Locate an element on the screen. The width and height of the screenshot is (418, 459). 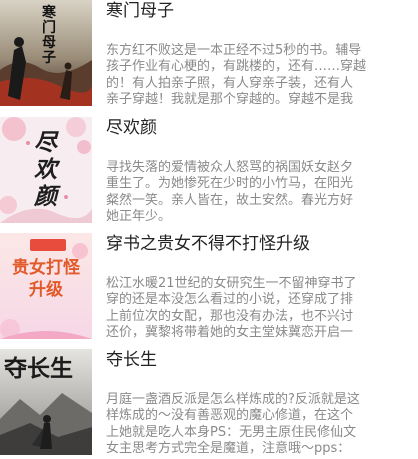
book-title: 寒门母子 is located at coordinates (140, 11).